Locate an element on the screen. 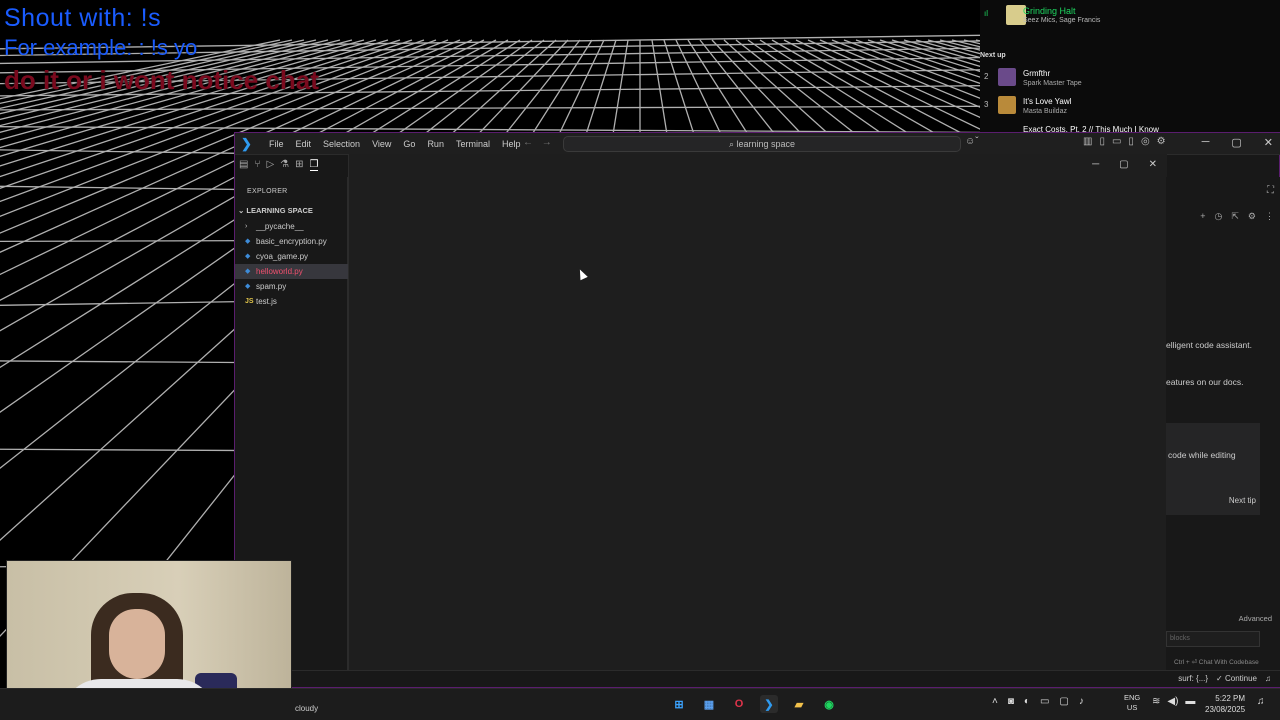 This screenshot has width=1280, height=720. workspace-folder: ⌄ LEARNING SPACE is located at coordinates (275, 210).